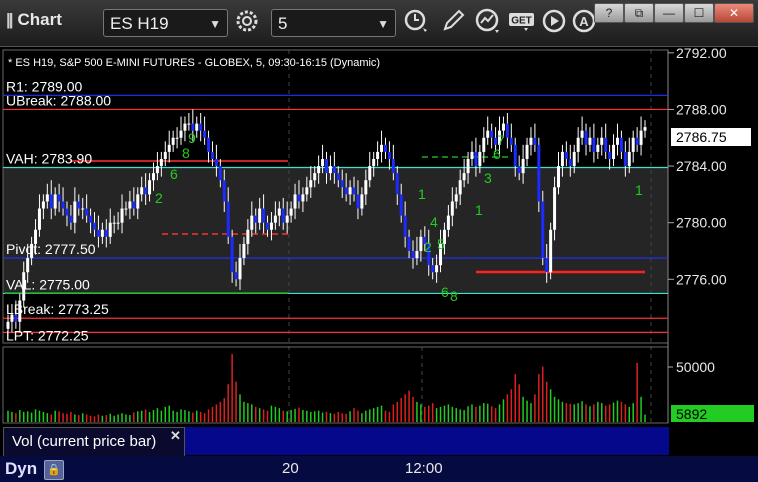 The width and height of the screenshot is (758, 482). Describe the element at coordinates (488, 23) in the screenshot. I see `indicator-icon` at that location.